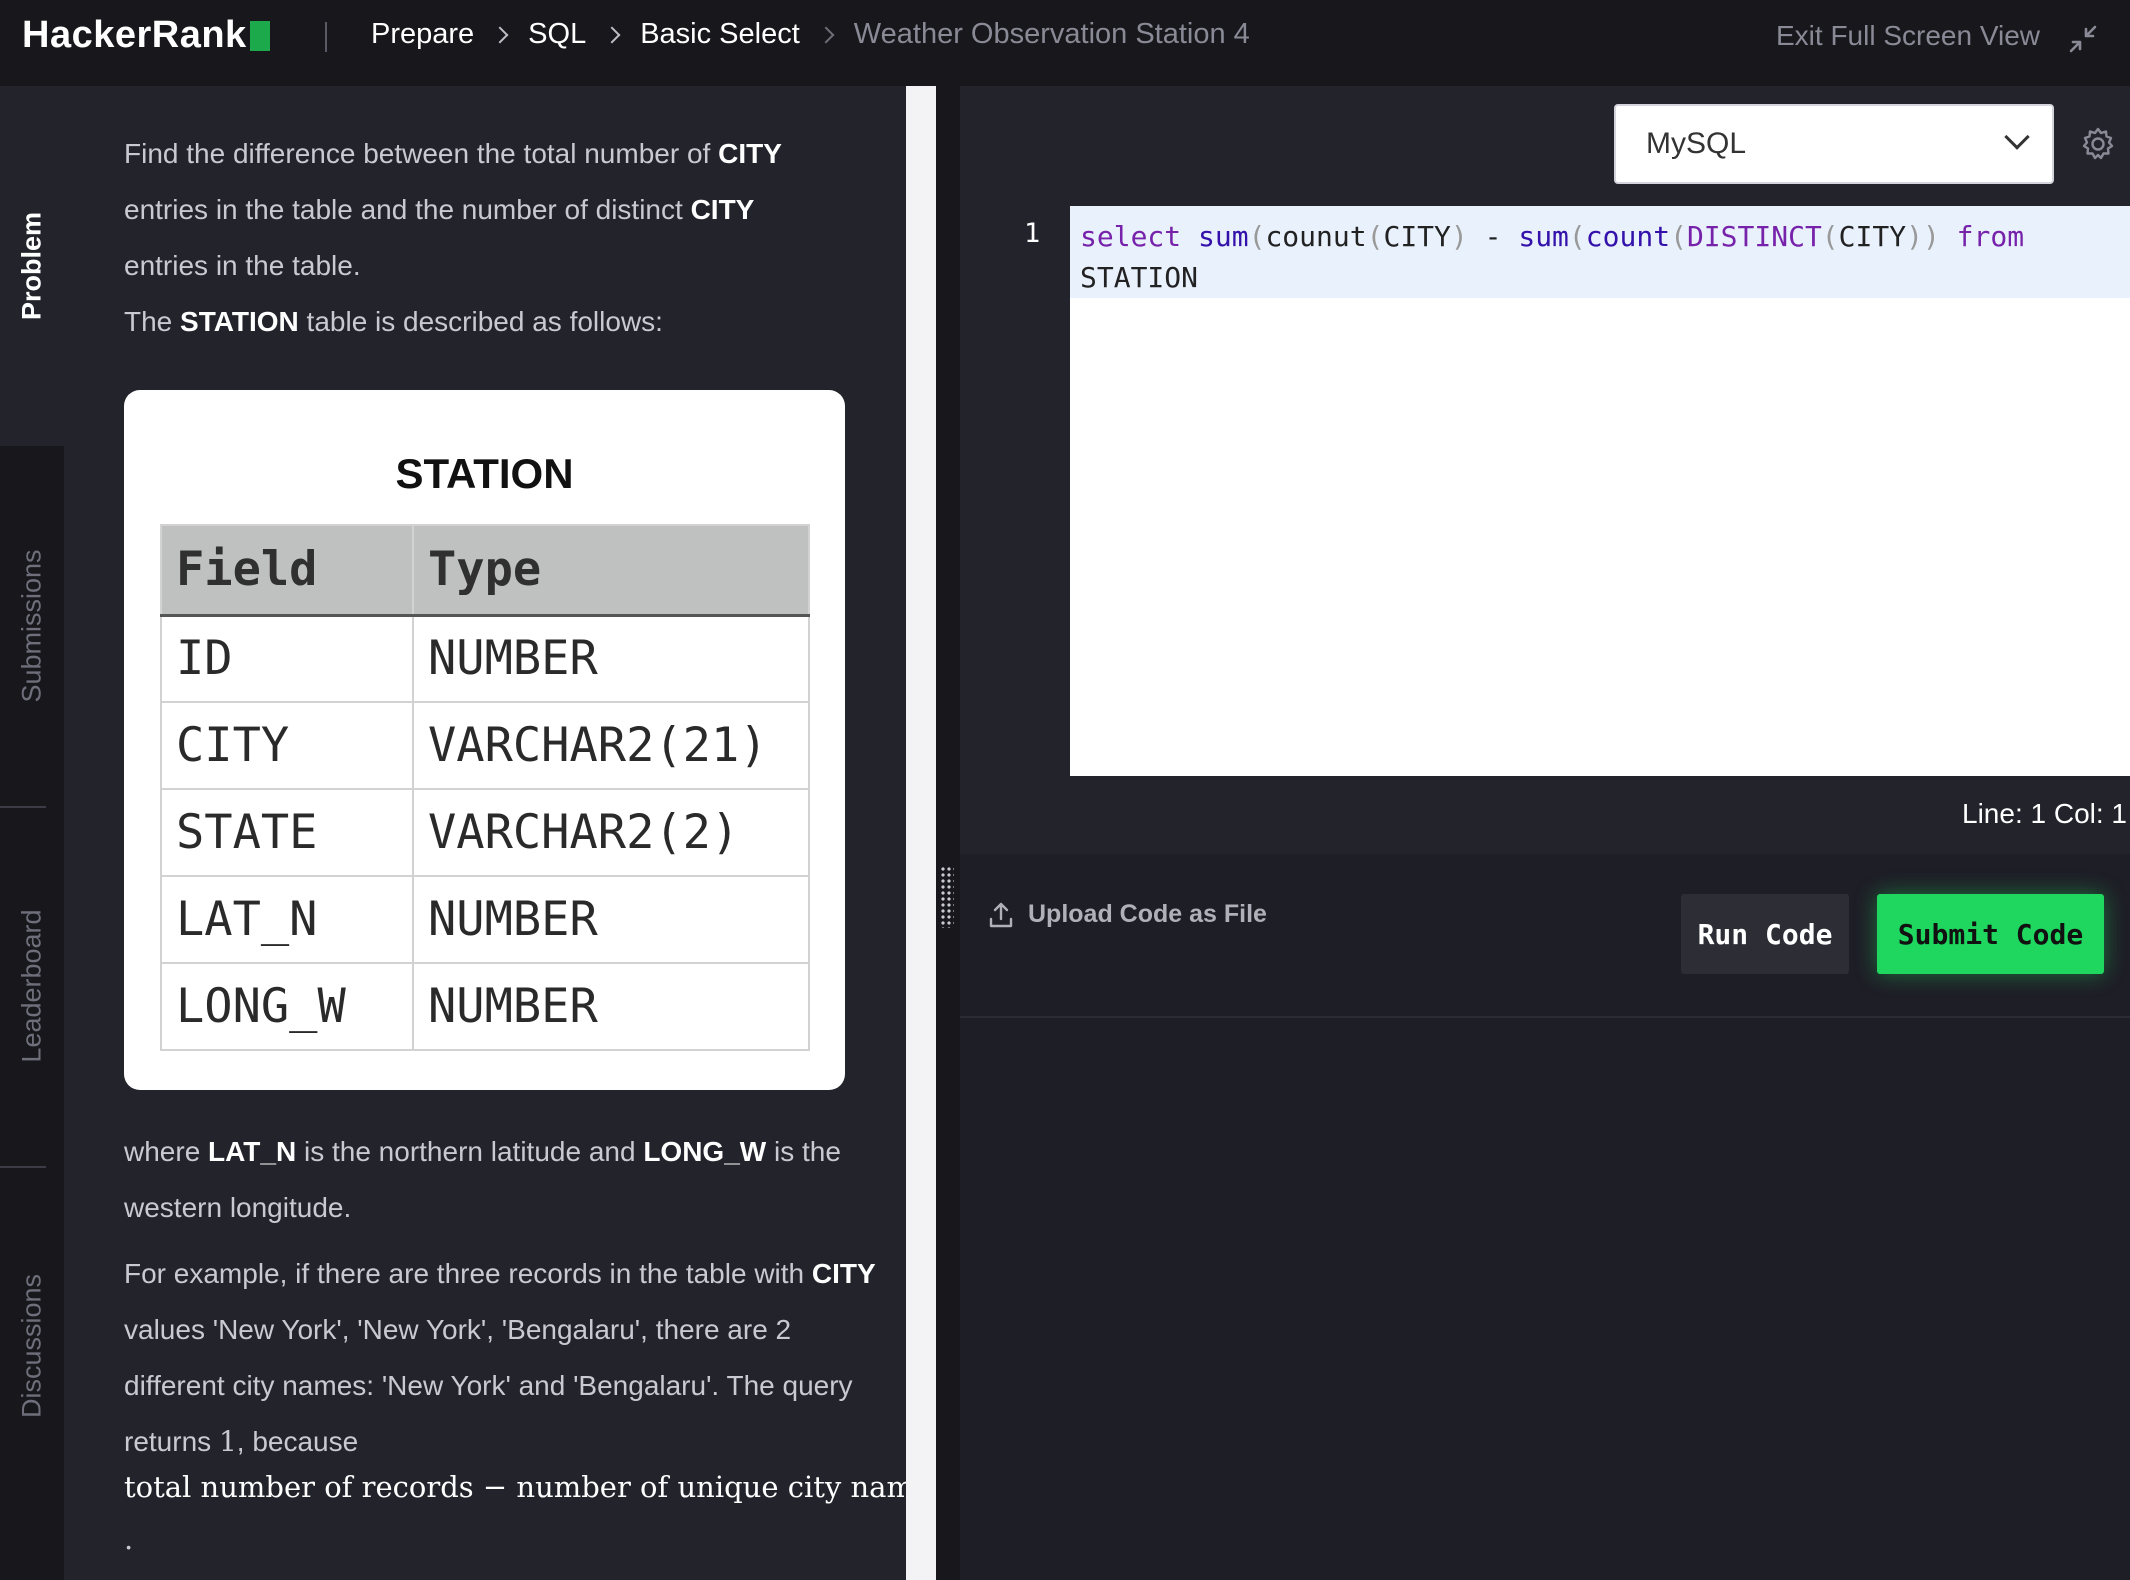 This screenshot has height=1580, width=2130. I want to click on language-select: MySQL, so click(1834, 144).